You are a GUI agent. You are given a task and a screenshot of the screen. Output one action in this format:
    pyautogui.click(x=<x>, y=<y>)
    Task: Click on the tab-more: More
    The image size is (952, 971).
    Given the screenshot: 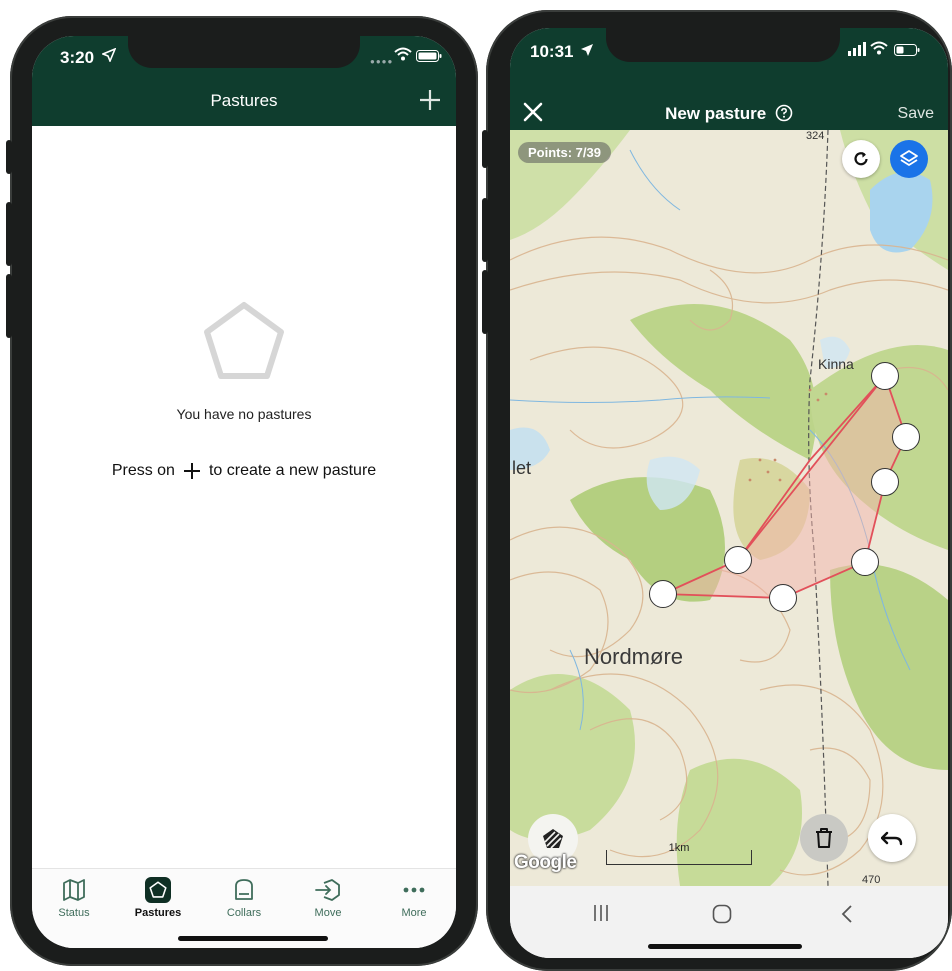 What is the action you would take?
    pyautogui.click(x=414, y=898)
    